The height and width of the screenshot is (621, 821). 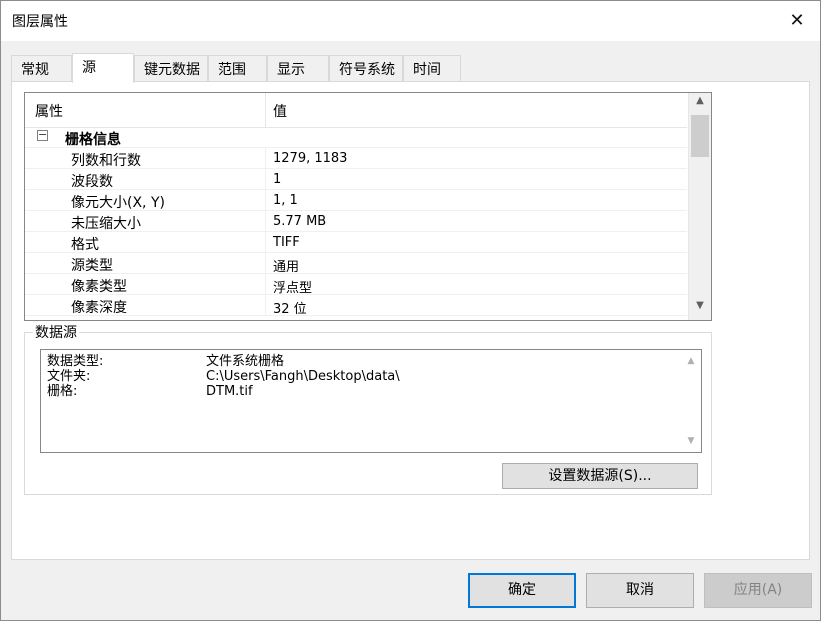 I want to click on property-row: 格式 TIFF, so click(x=356, y=242).